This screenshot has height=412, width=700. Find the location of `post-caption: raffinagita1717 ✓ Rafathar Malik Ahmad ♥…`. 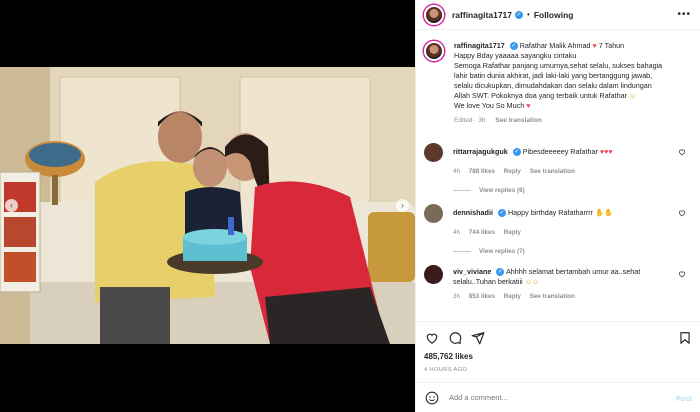

post-caption: raffinagita1717 ✓ Rafathar Malik Ahmad ♥… is located at coordinates (559, 83).